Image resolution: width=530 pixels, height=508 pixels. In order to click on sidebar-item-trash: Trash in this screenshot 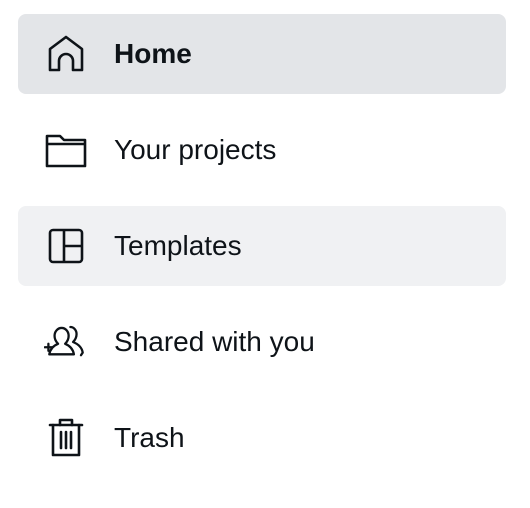, I will do `click(262, 438)`.